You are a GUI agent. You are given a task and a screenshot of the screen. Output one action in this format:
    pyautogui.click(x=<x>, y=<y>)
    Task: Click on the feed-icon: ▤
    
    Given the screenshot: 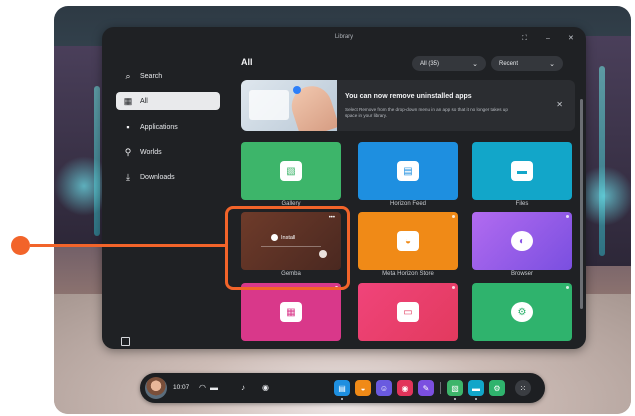 What is the action you would take?
    pyautogui.click(x=408, y=171)
    